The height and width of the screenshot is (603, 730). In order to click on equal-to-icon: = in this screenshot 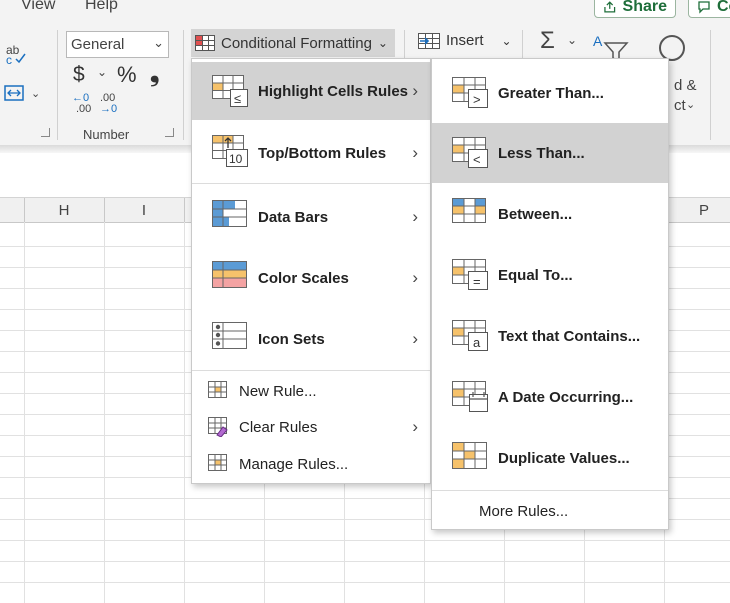, I will do `click(470, 274)`.